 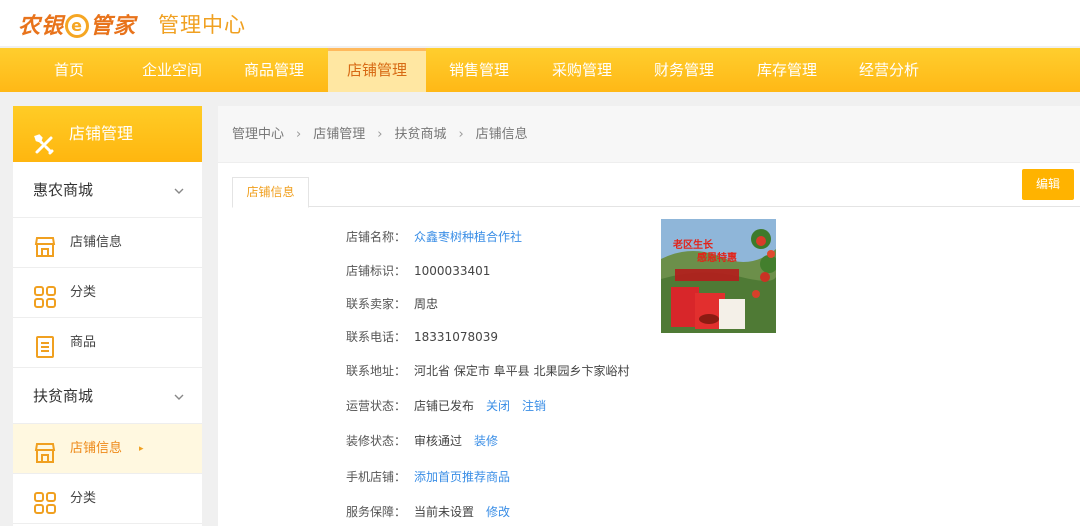 I want to click on breadcrumb-item: 店铺管理, so click(x=339, y=134).